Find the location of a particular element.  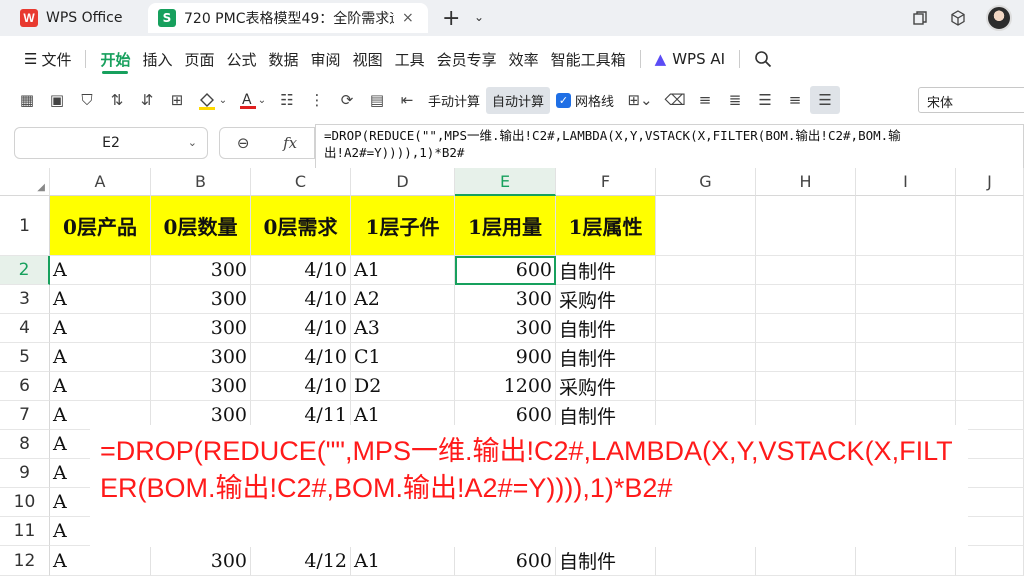

column-header-f: F is located at coordinates (606, 182).